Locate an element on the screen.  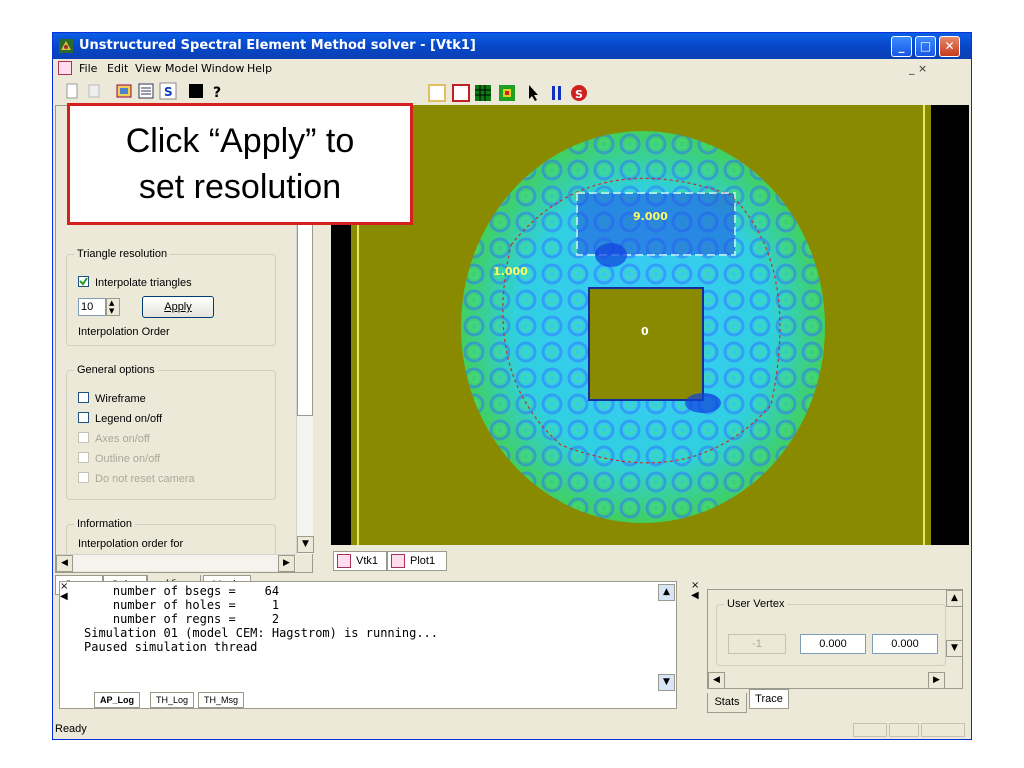
user-vertex-frame: User Vertex -1 0.000 0.000 ▲ ▼ ◀ ▶ is located at coordinates (835, 639).